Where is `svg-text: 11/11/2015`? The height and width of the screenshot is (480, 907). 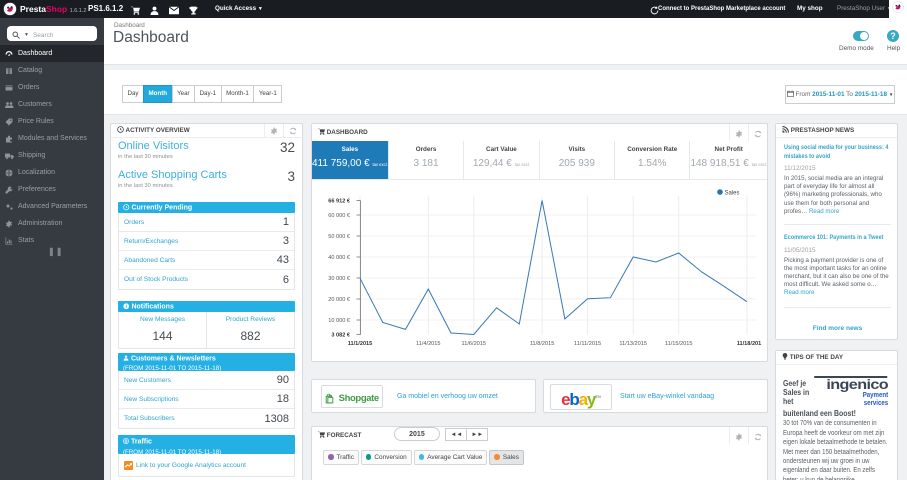
svg-text: 11/11/2015 is located at coordinates (587, 344).